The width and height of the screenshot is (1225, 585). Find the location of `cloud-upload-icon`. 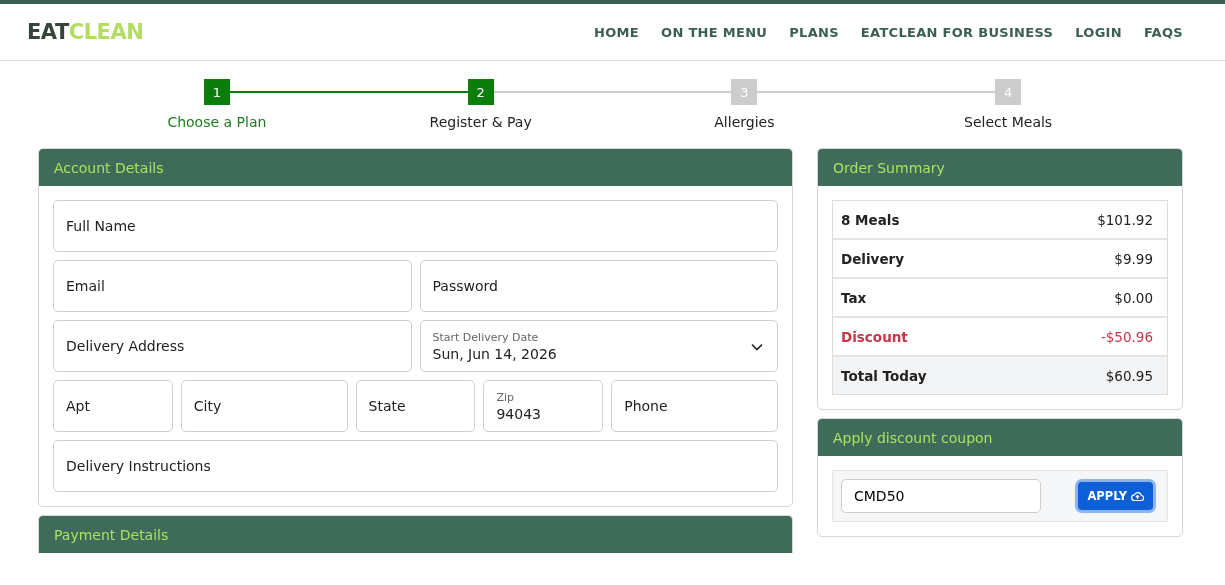

cloud-upload-icon is located at coordinates (1137, 496).